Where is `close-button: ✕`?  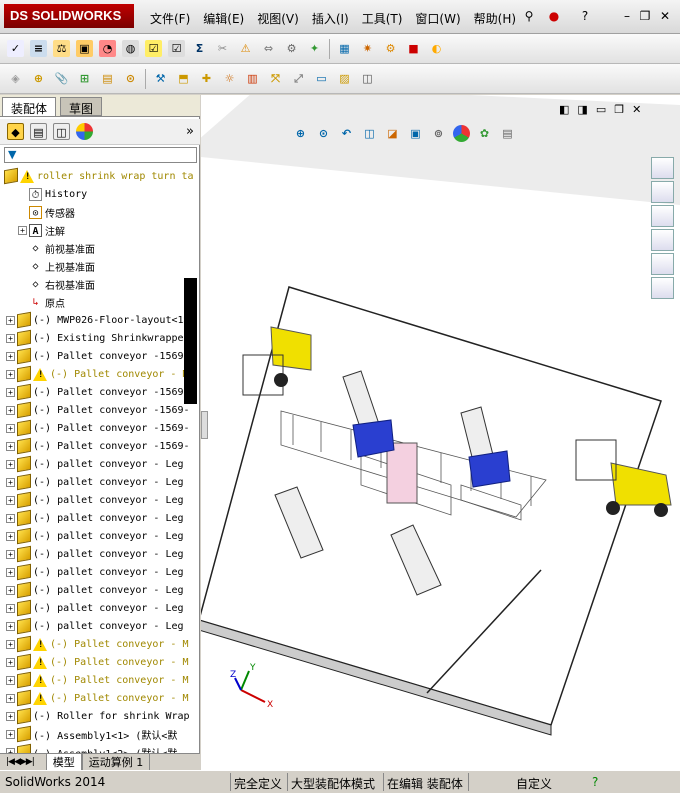
close-button: ✕ is located at coordinates (665, 16).